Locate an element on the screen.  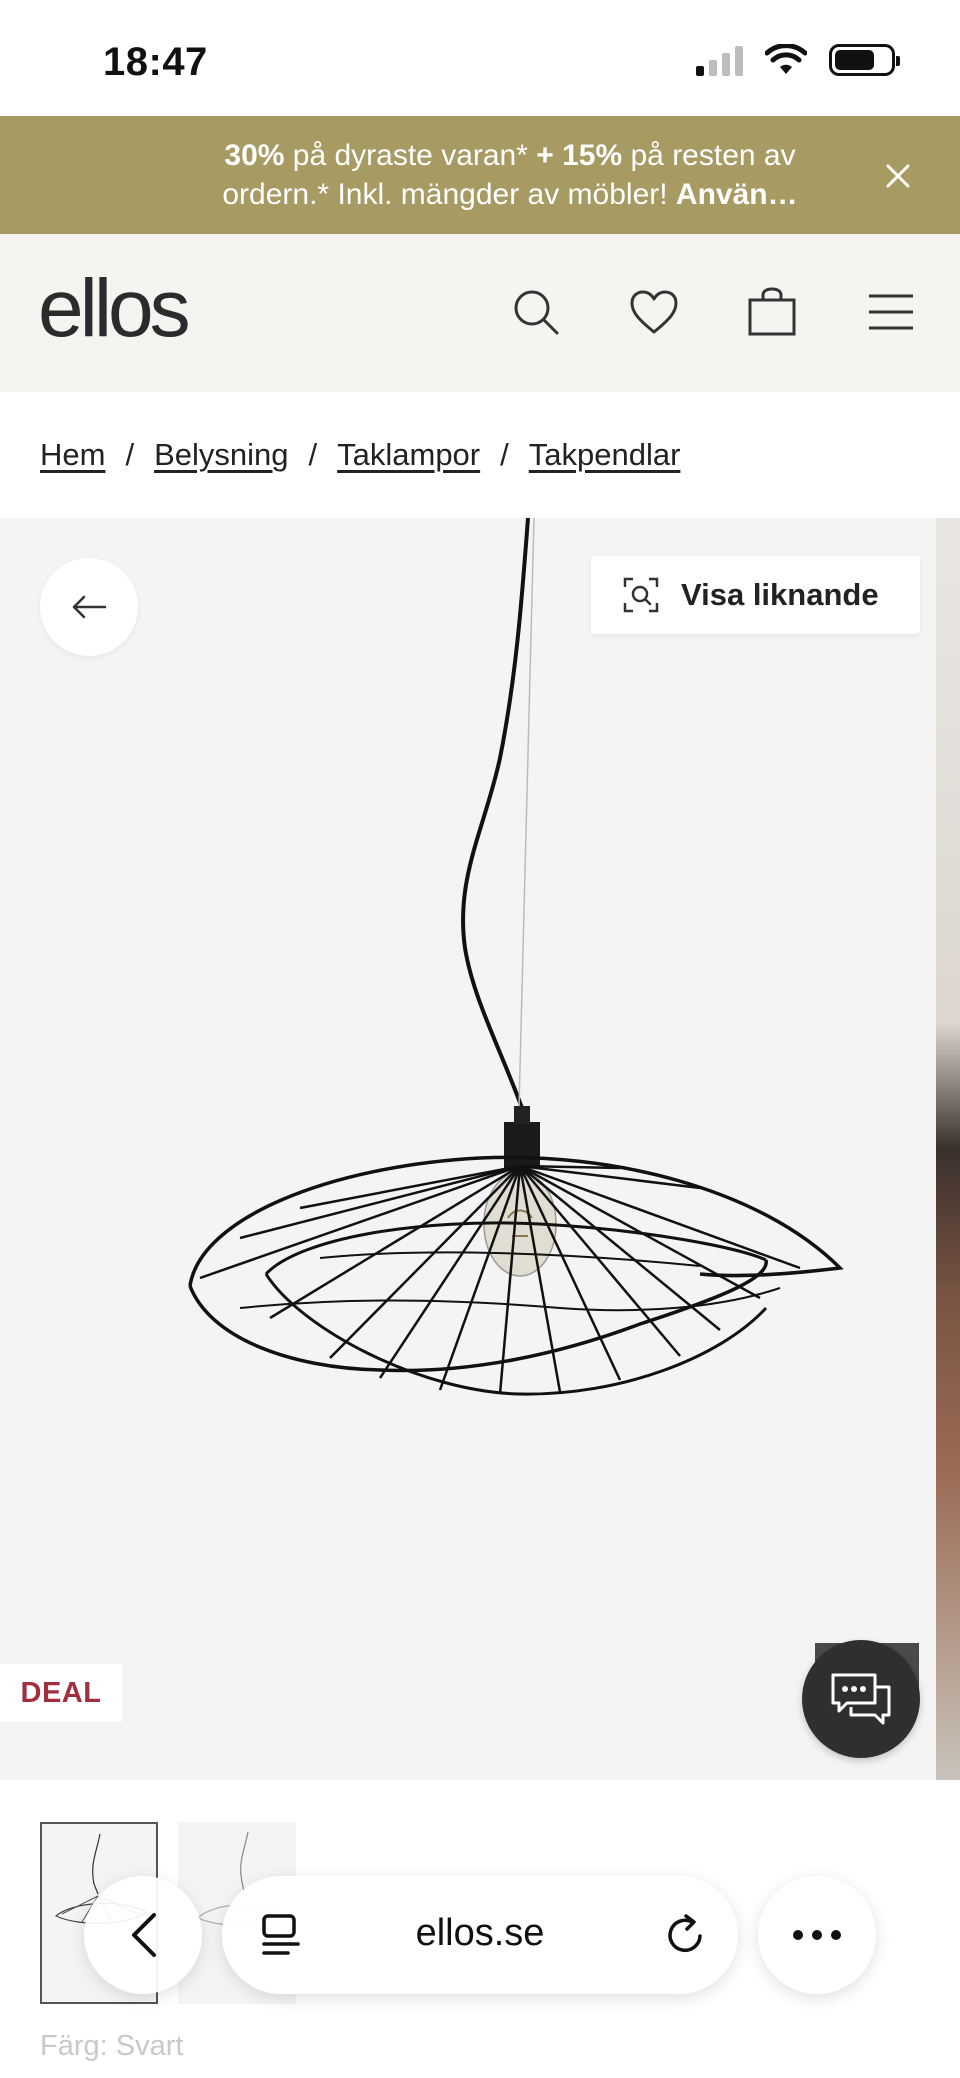
cellular-signal-icon is located at coordinates (719, 60).